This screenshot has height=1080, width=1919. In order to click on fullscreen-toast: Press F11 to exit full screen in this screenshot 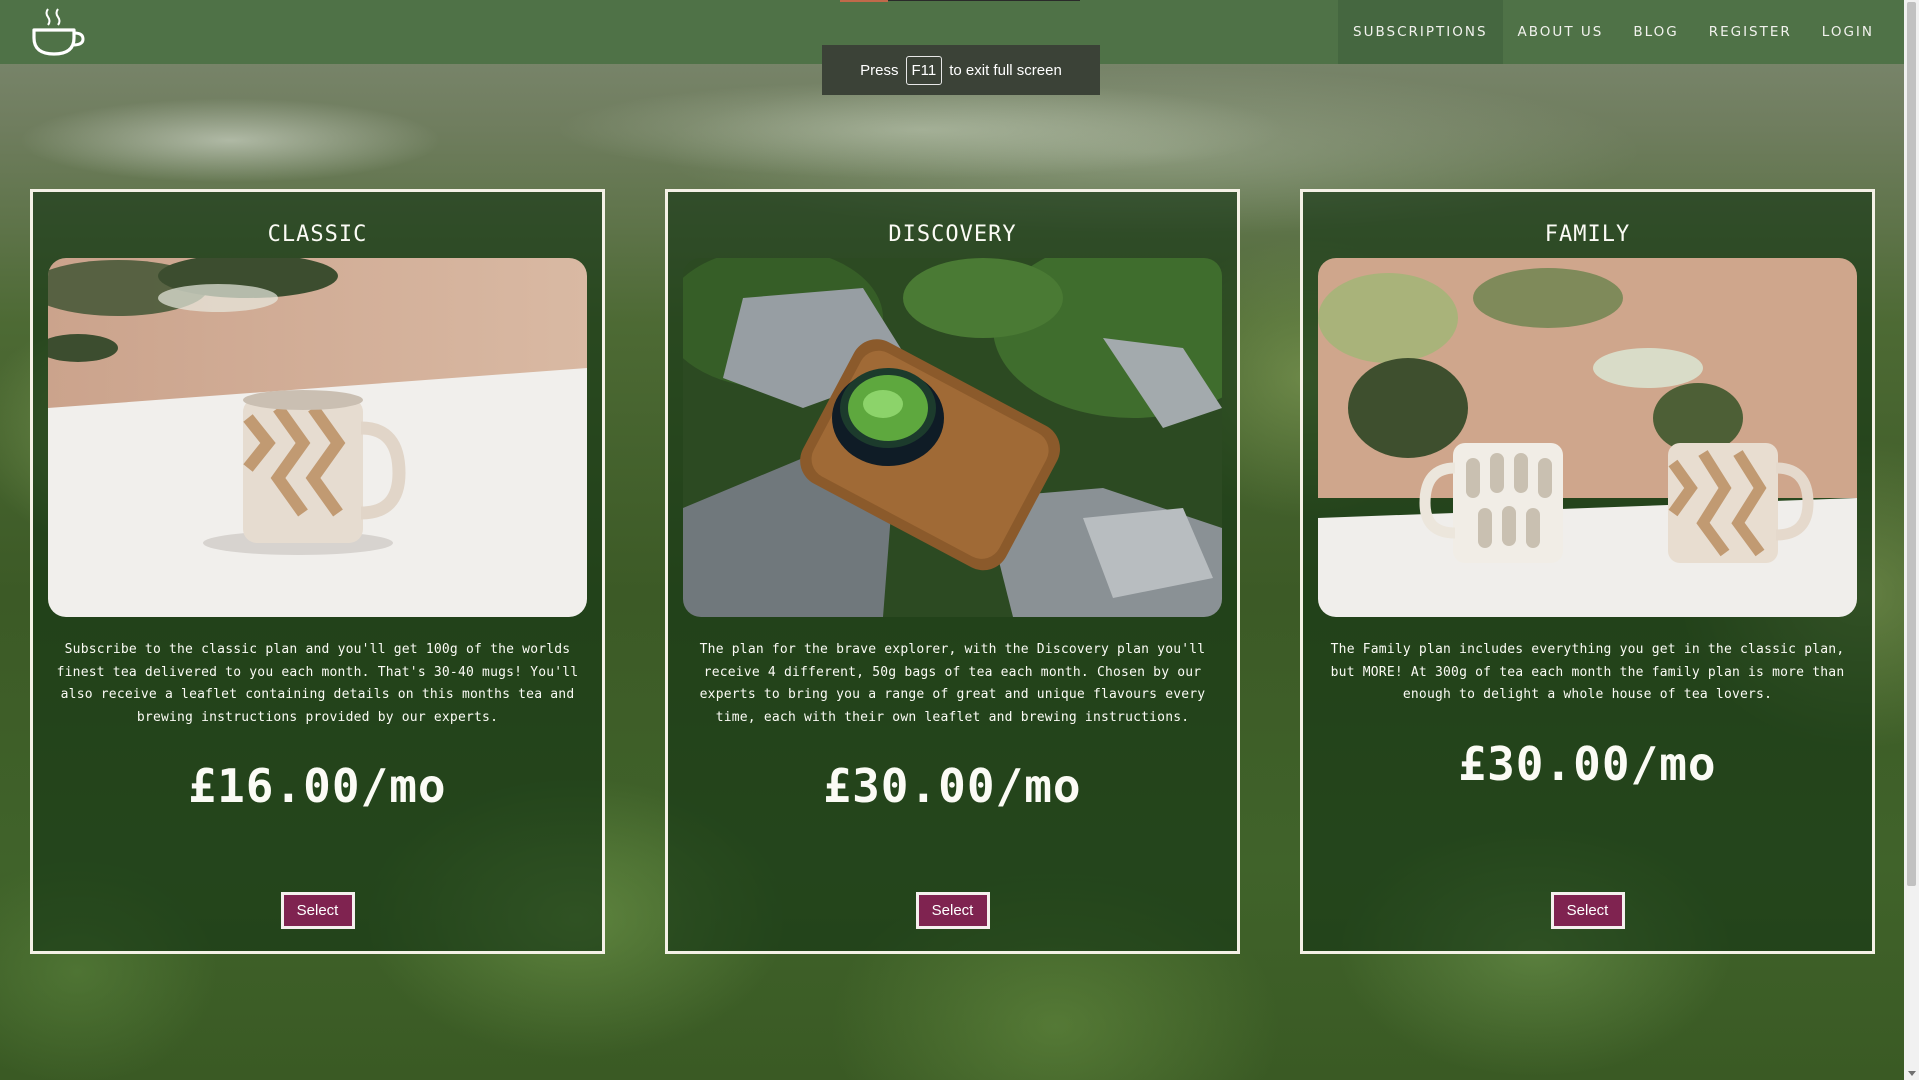, I will do `click(961, 70)`.